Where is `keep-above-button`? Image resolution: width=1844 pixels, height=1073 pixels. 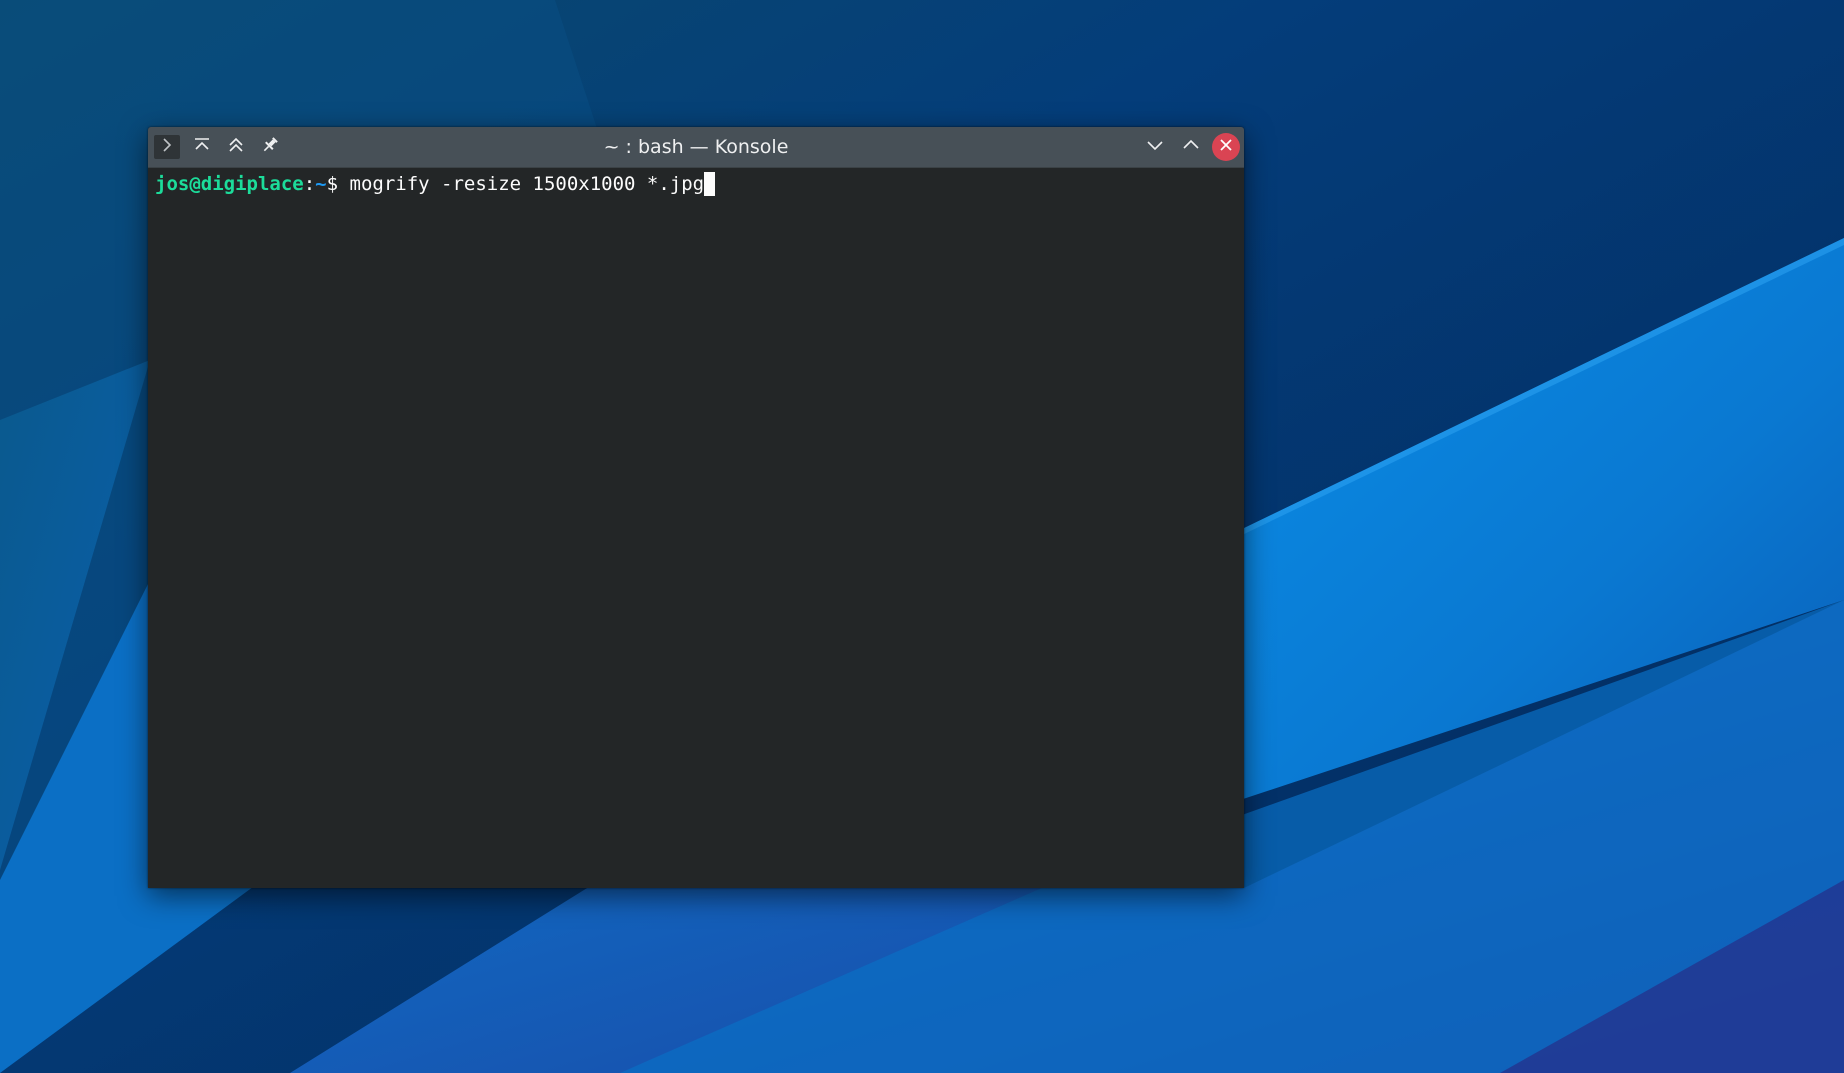
keep-above-button is located at coordinates (202, 147).